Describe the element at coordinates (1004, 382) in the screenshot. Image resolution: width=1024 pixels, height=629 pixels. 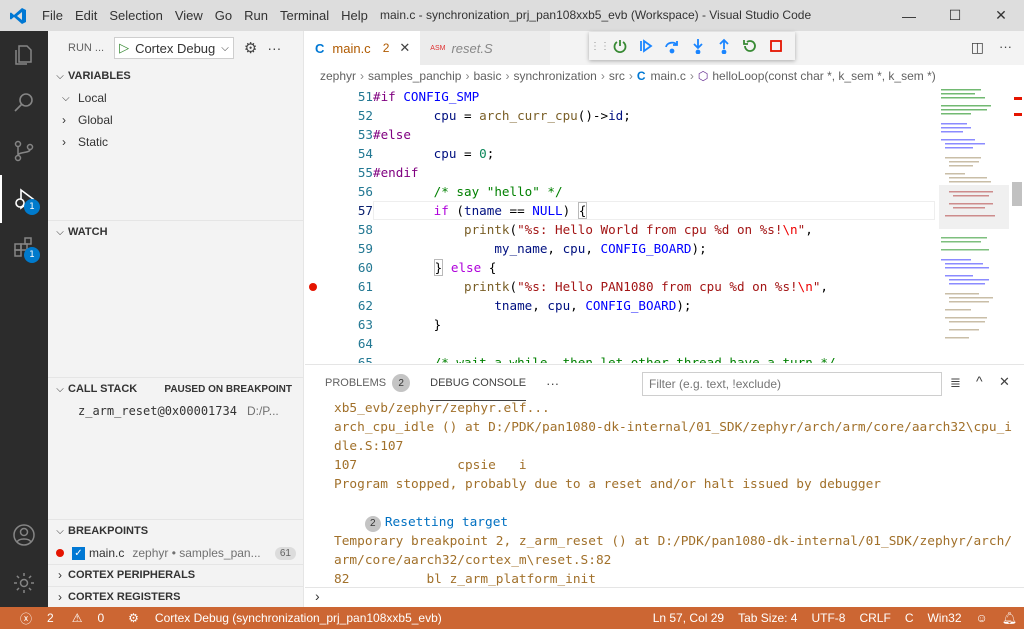
I see `close-panel-icon: ✕` at that location.